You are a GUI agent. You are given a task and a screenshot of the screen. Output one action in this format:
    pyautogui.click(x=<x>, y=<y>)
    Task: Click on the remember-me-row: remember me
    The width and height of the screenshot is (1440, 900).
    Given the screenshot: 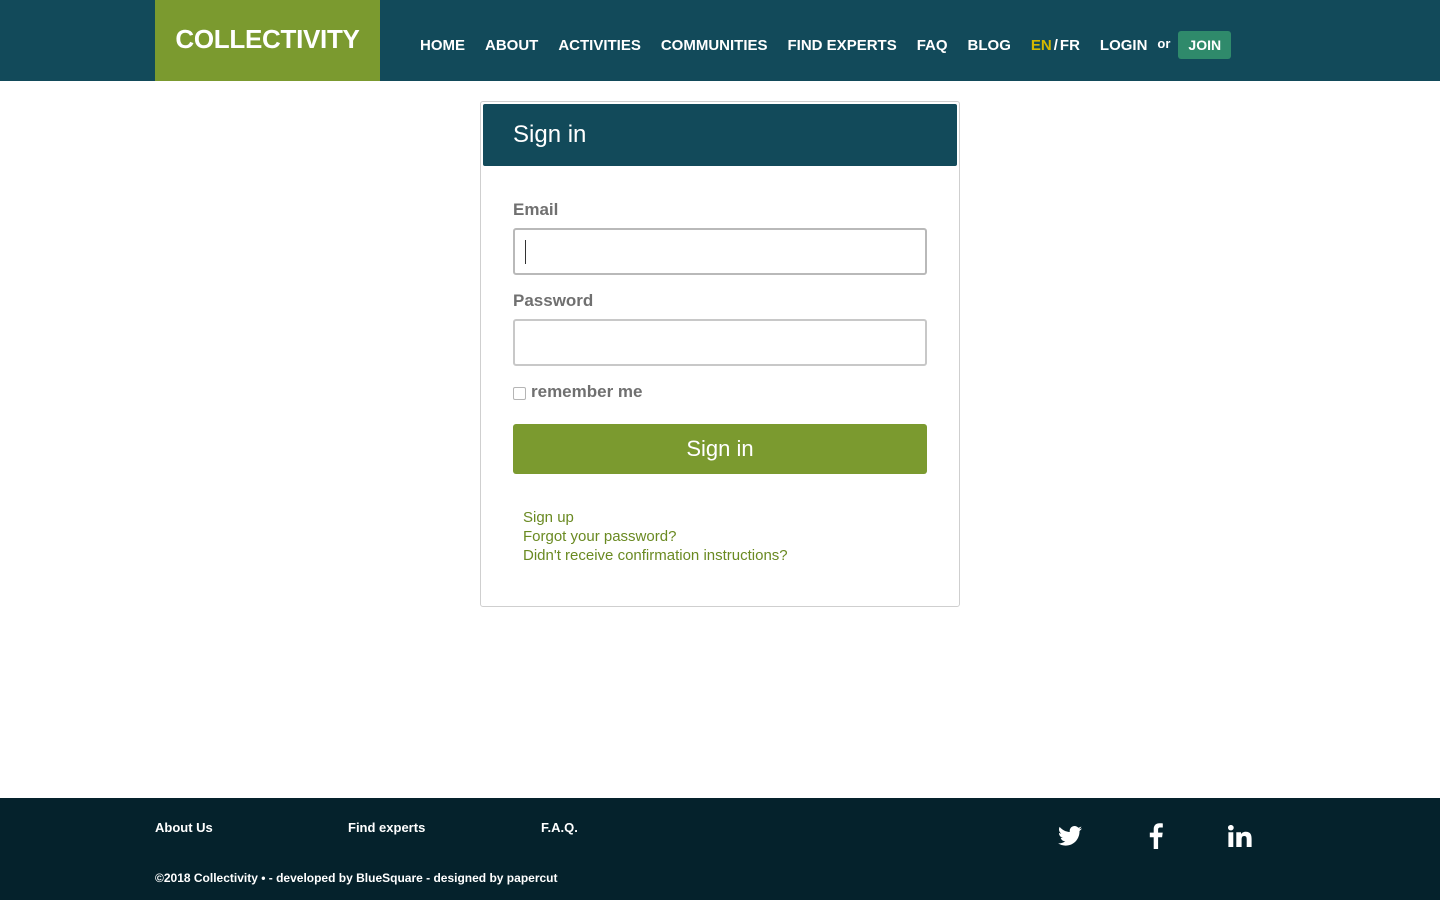 What is the action you would take?
    pyautogui.click(x=578, y=392)
    